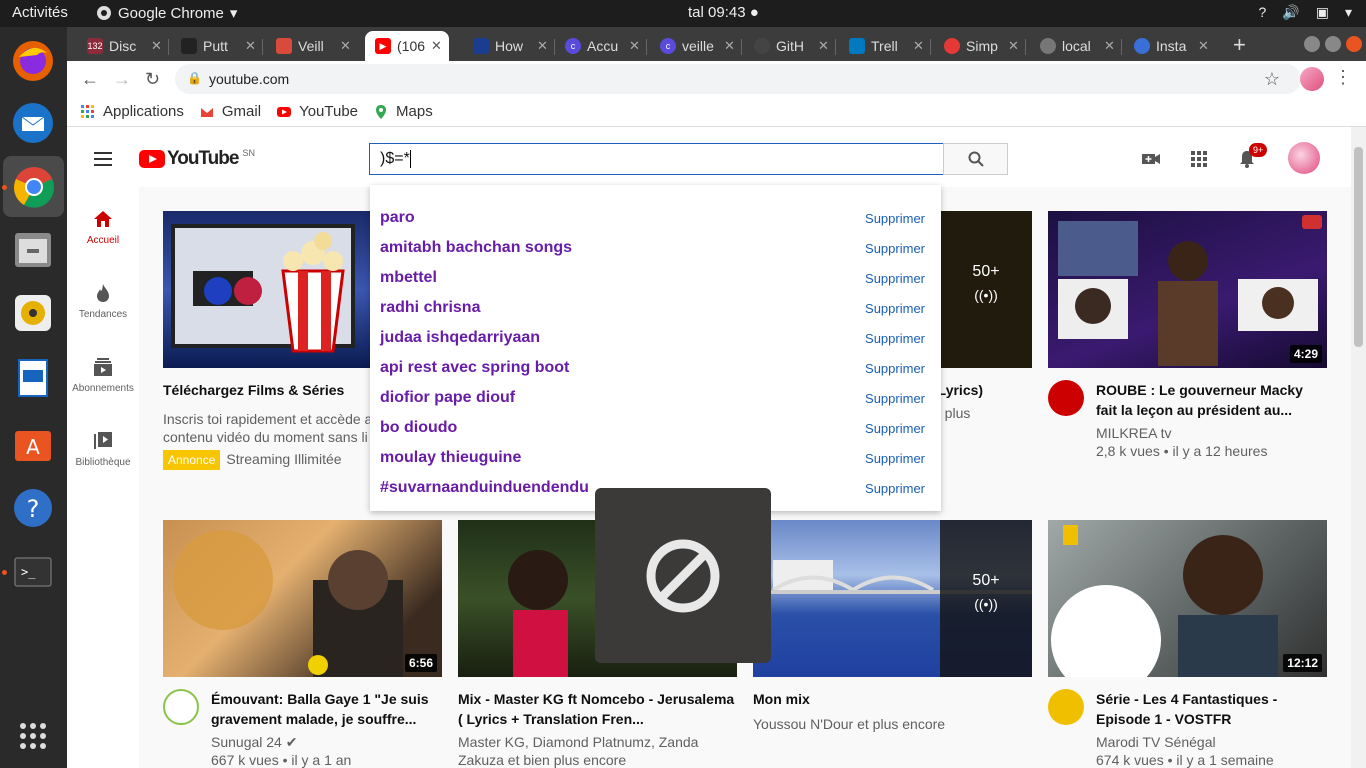  Describe the element at coordinates (103, 449) in the screenshot. I see `guide-item-library: Bibliothèque` at that location.